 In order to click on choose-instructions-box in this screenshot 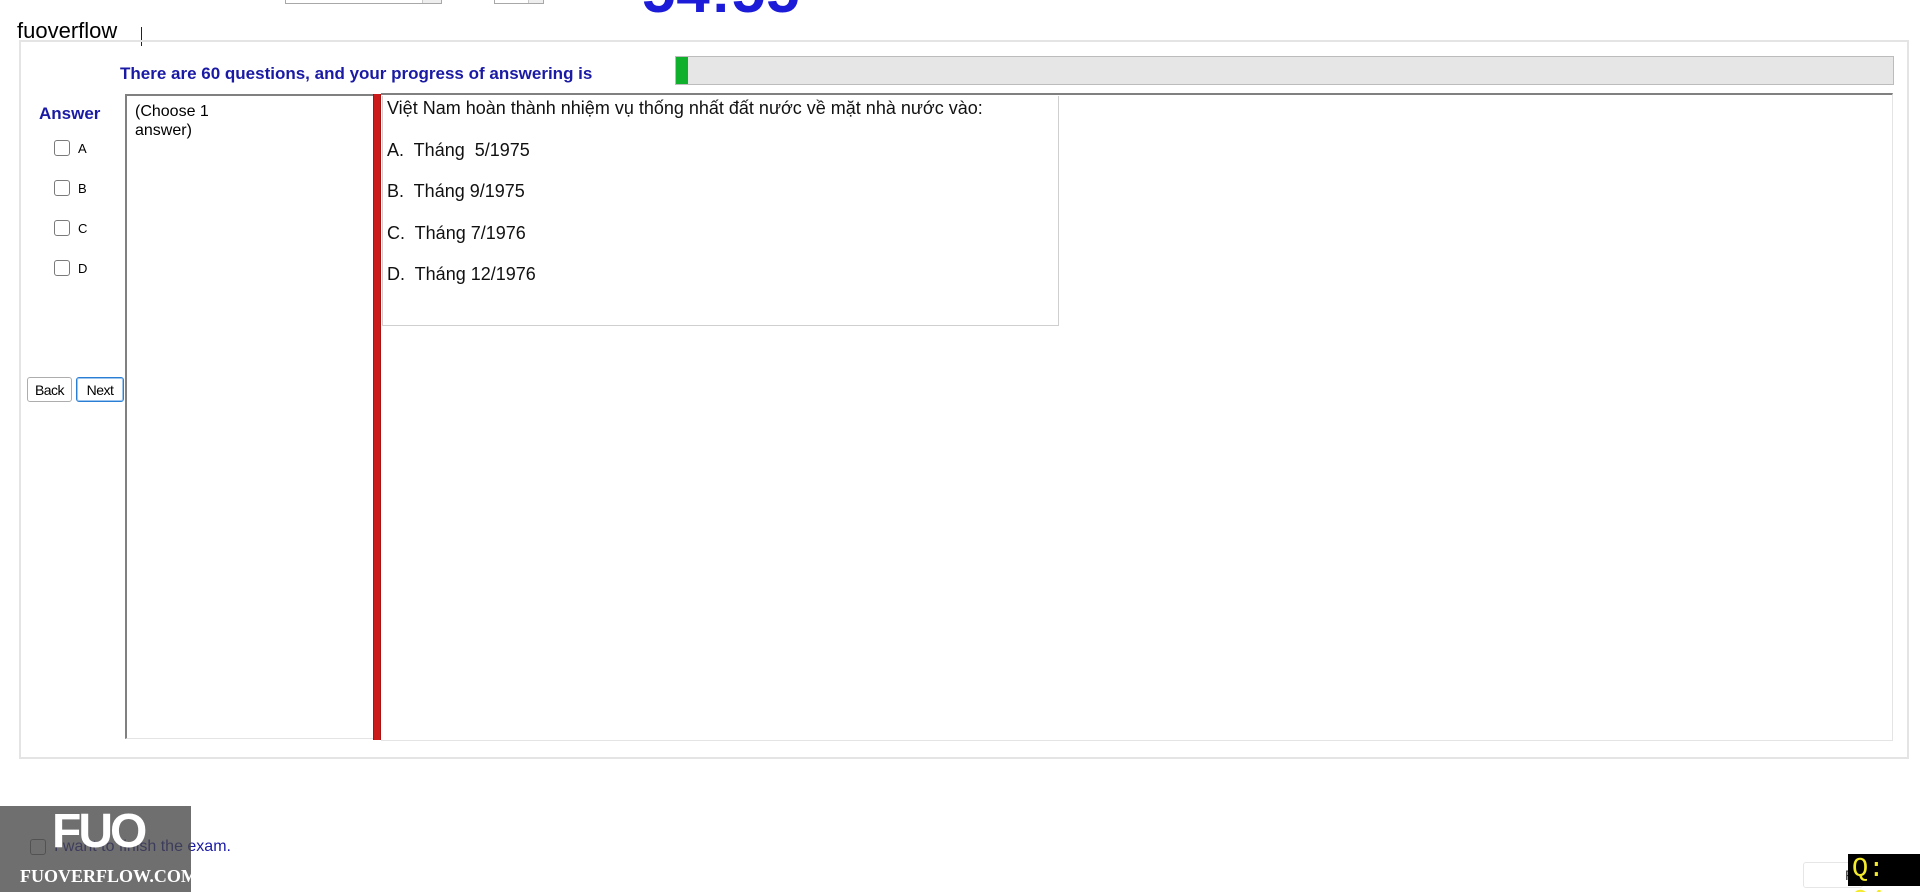, I will do `click(250, 416)`.